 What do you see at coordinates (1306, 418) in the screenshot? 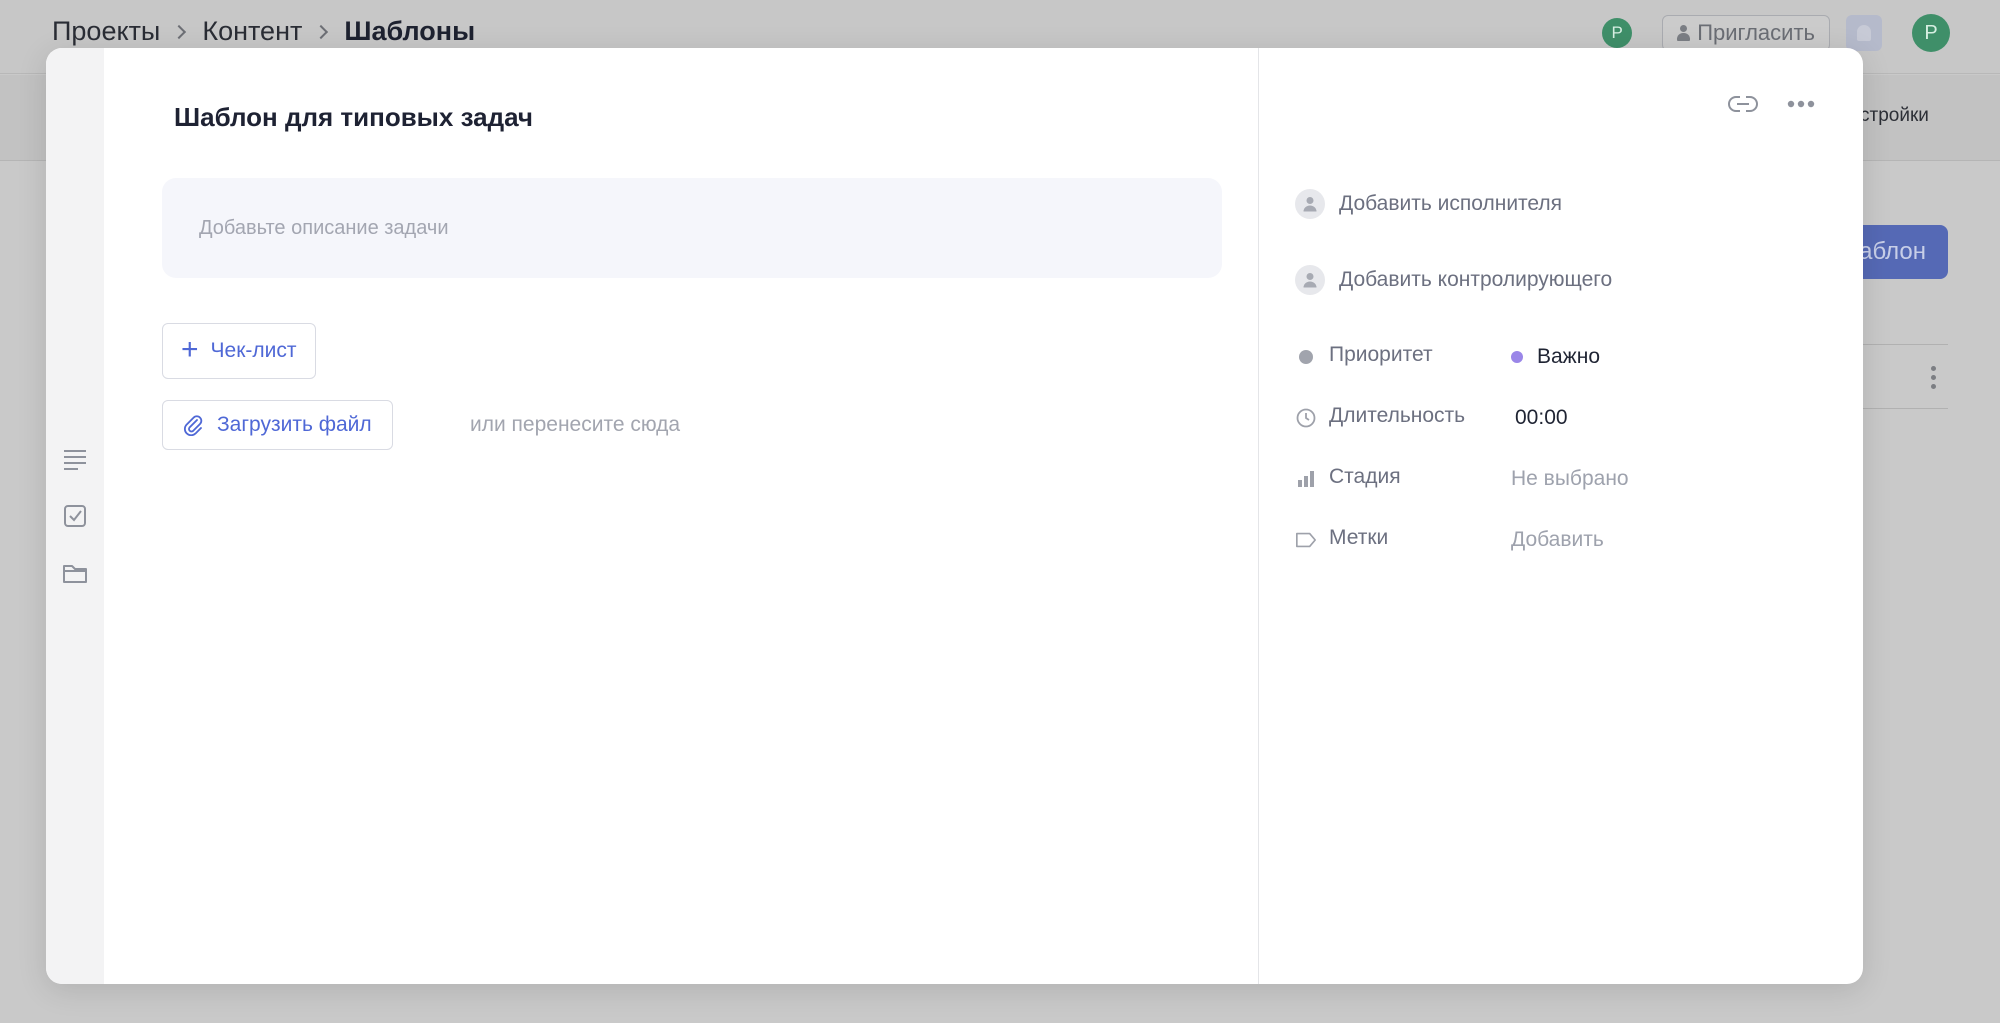
I see `clock-icon` at bounding box center [1306, 418].